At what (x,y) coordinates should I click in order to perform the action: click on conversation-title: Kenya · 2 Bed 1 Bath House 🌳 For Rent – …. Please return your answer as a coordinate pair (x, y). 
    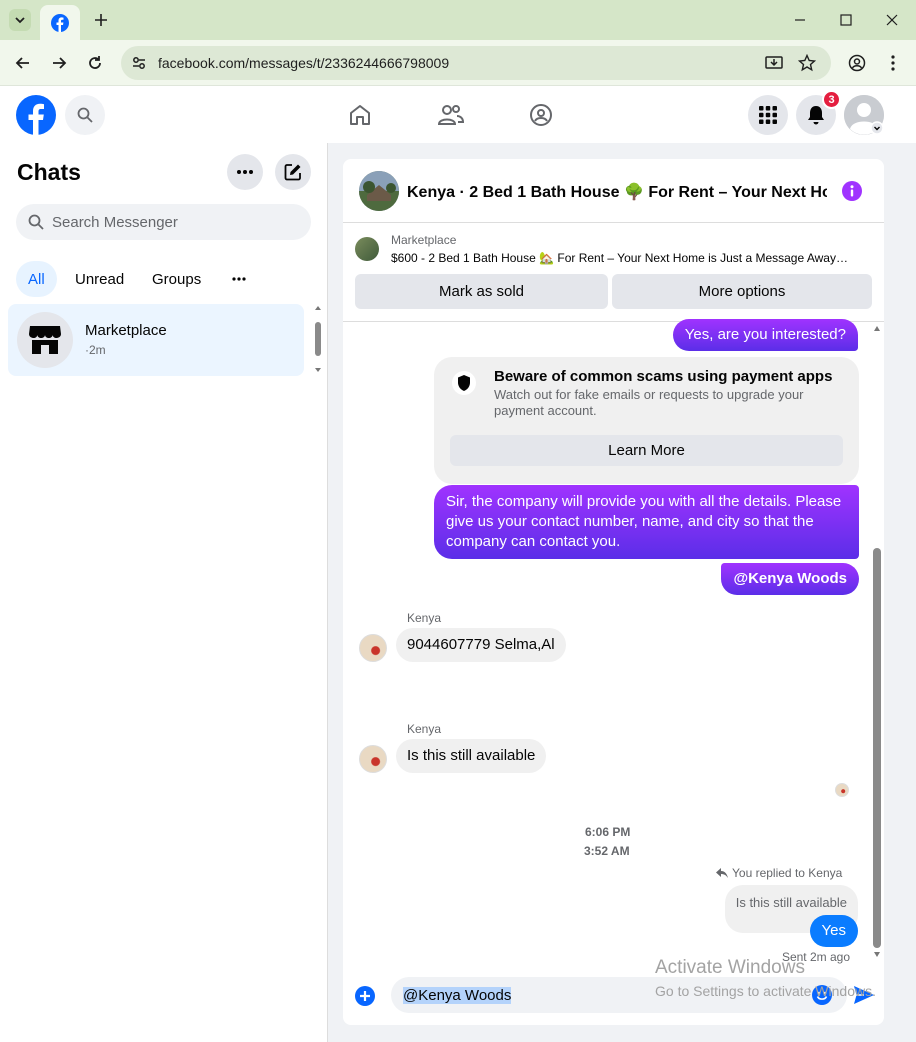
    Looking at the image, I should click on (617, 192).